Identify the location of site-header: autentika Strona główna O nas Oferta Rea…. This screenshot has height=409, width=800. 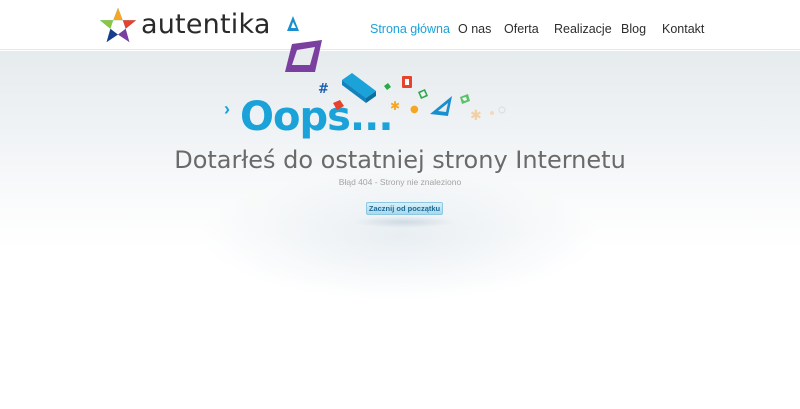
(400, 25).